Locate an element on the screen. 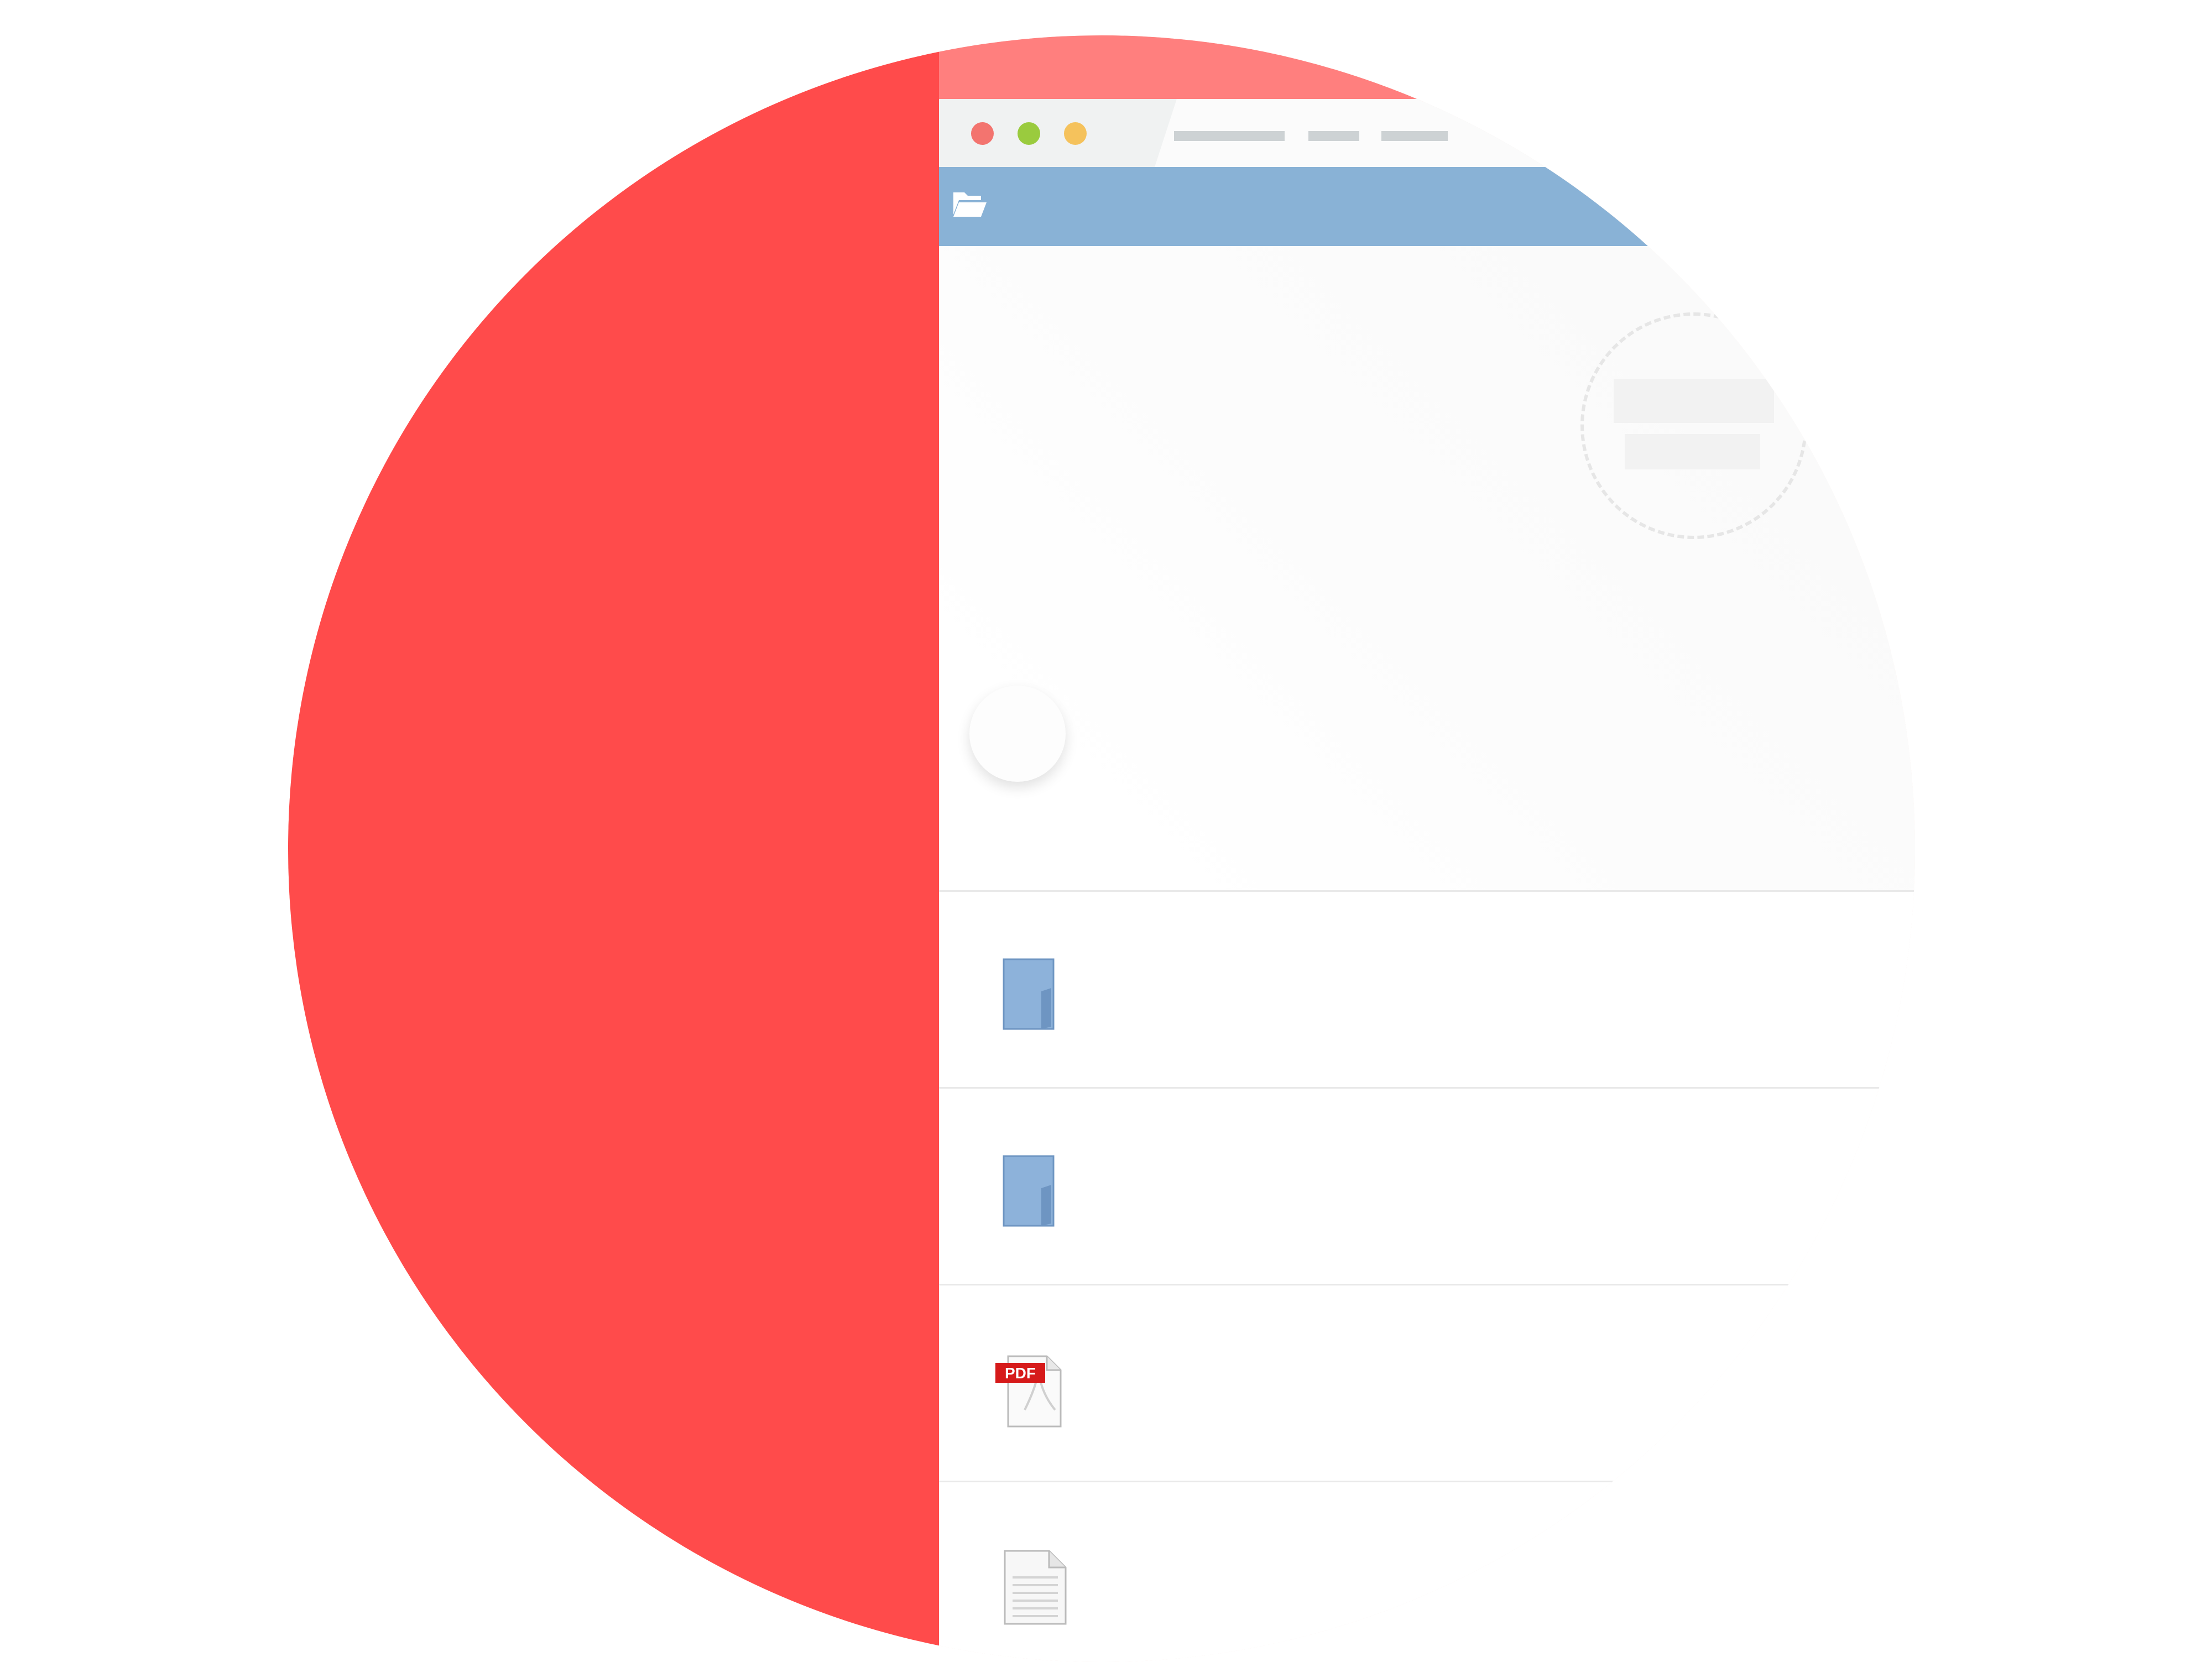 The image size is (2212, 1662). top-accent is located at coordinates (1378, 68).